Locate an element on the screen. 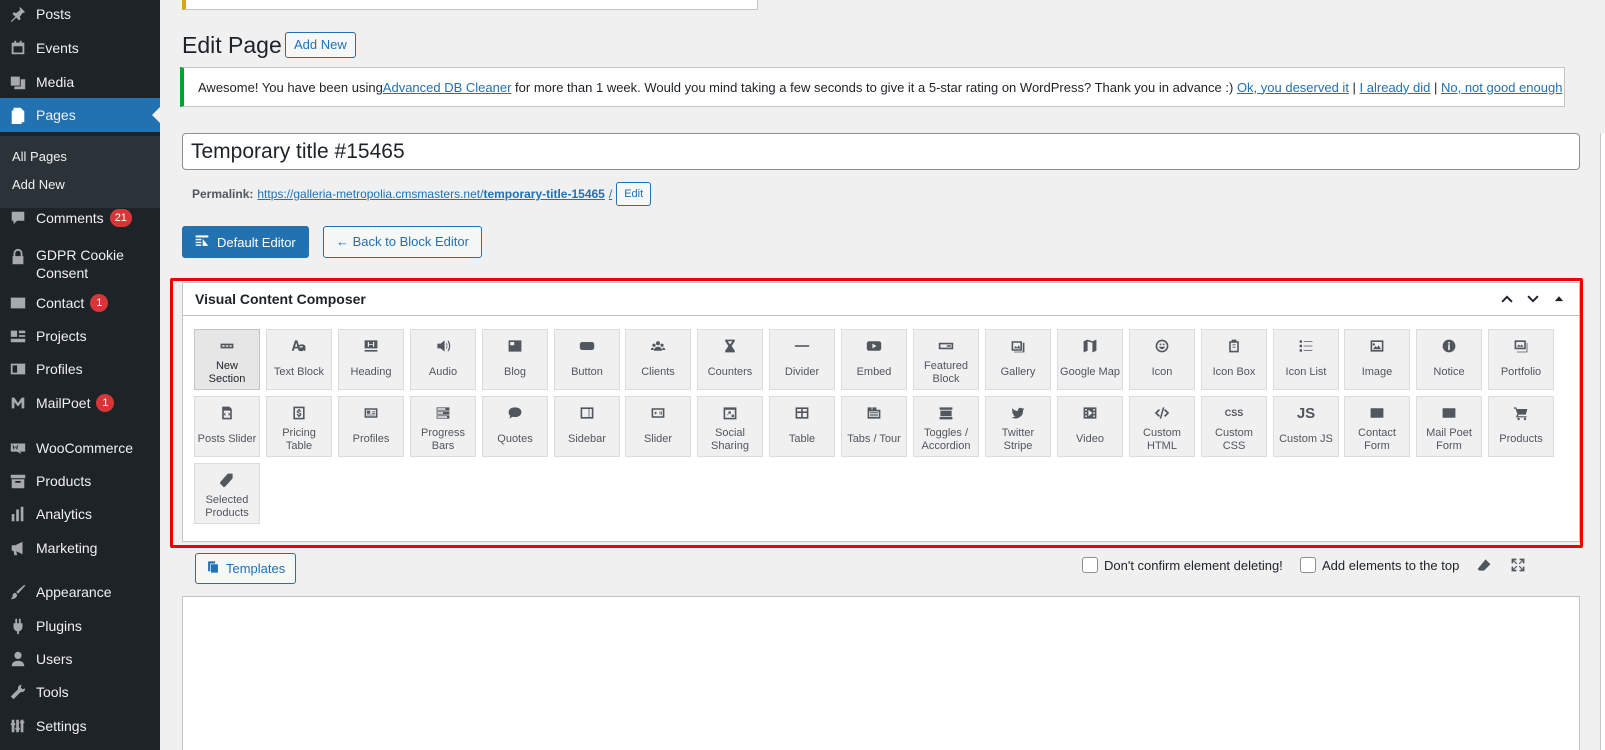  composer-element-portfolio: Portfolio is located at coordinates (1521, 359).